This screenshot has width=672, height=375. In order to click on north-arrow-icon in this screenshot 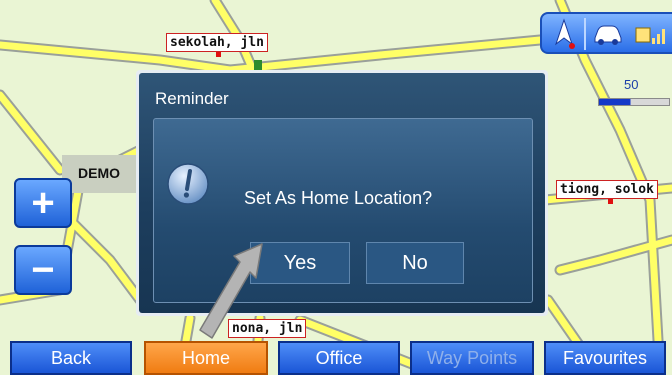, I will do `click(564, 34)`.